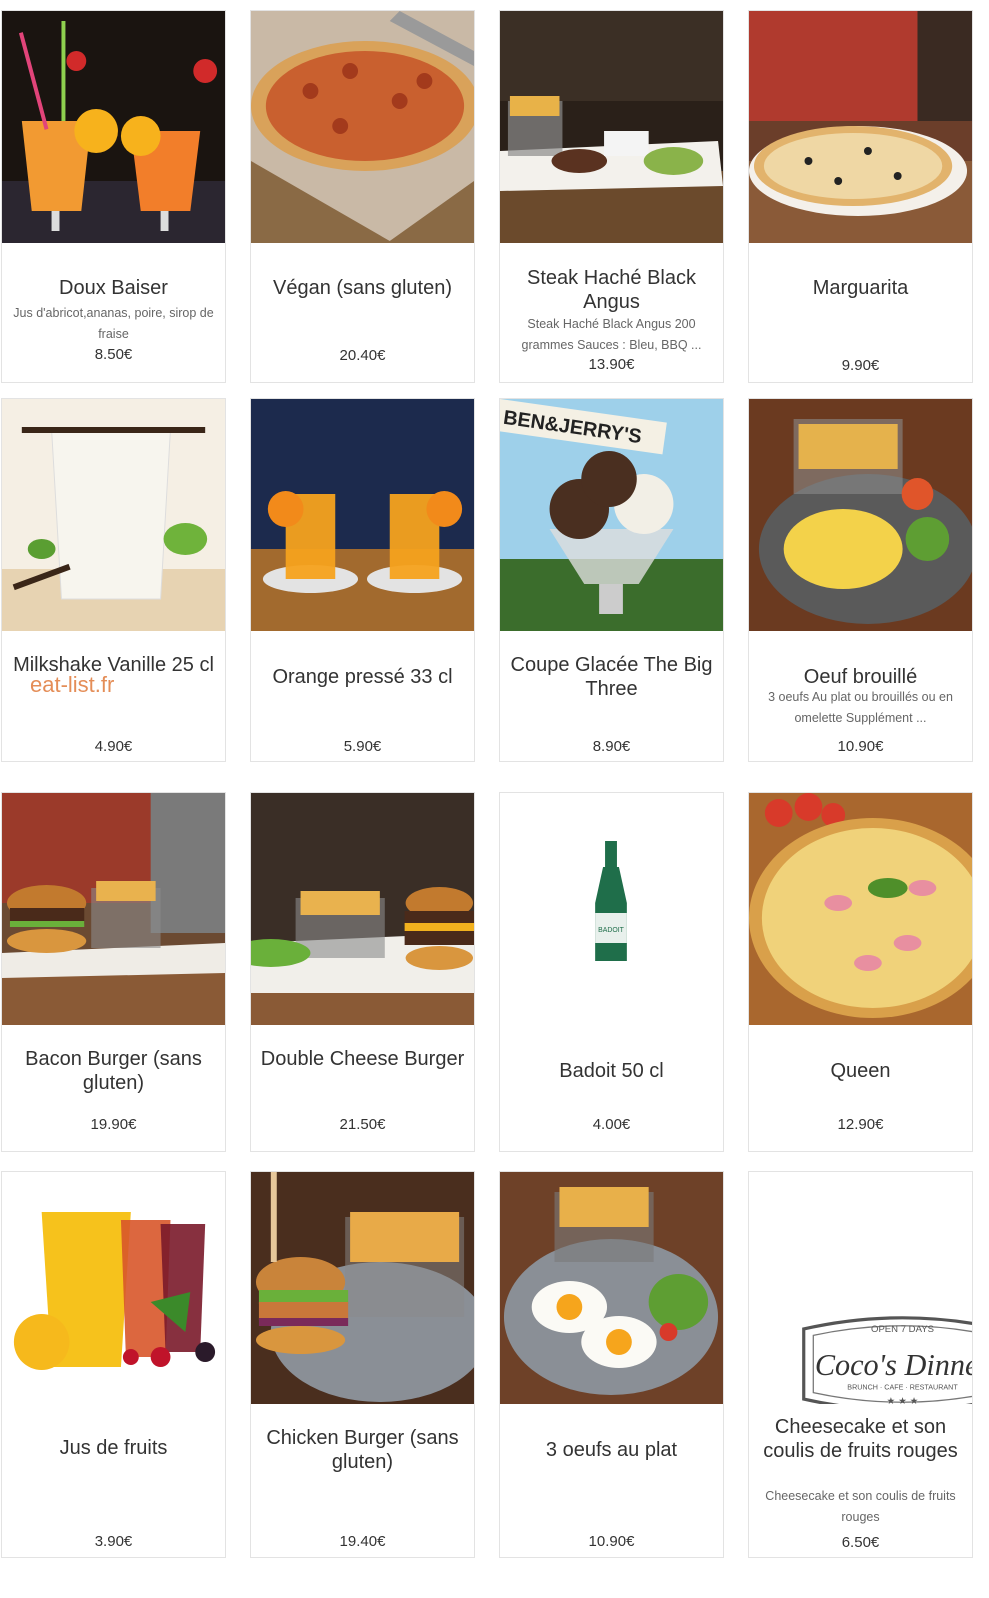 Image resolution: width=989 pixels, height=1598 pixels. What do you see at coordinates (611, 127) in the screenshot?
I see `steak-fries-photo` at bounding box center [611, 127].